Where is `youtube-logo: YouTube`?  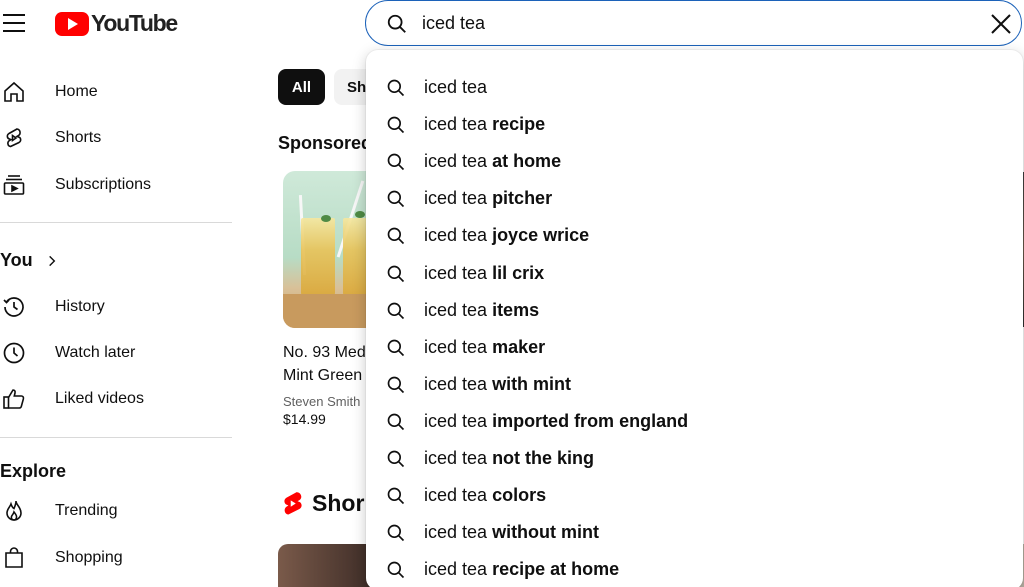
youtube-logo: YouTube is located at coordinates (116, 23).